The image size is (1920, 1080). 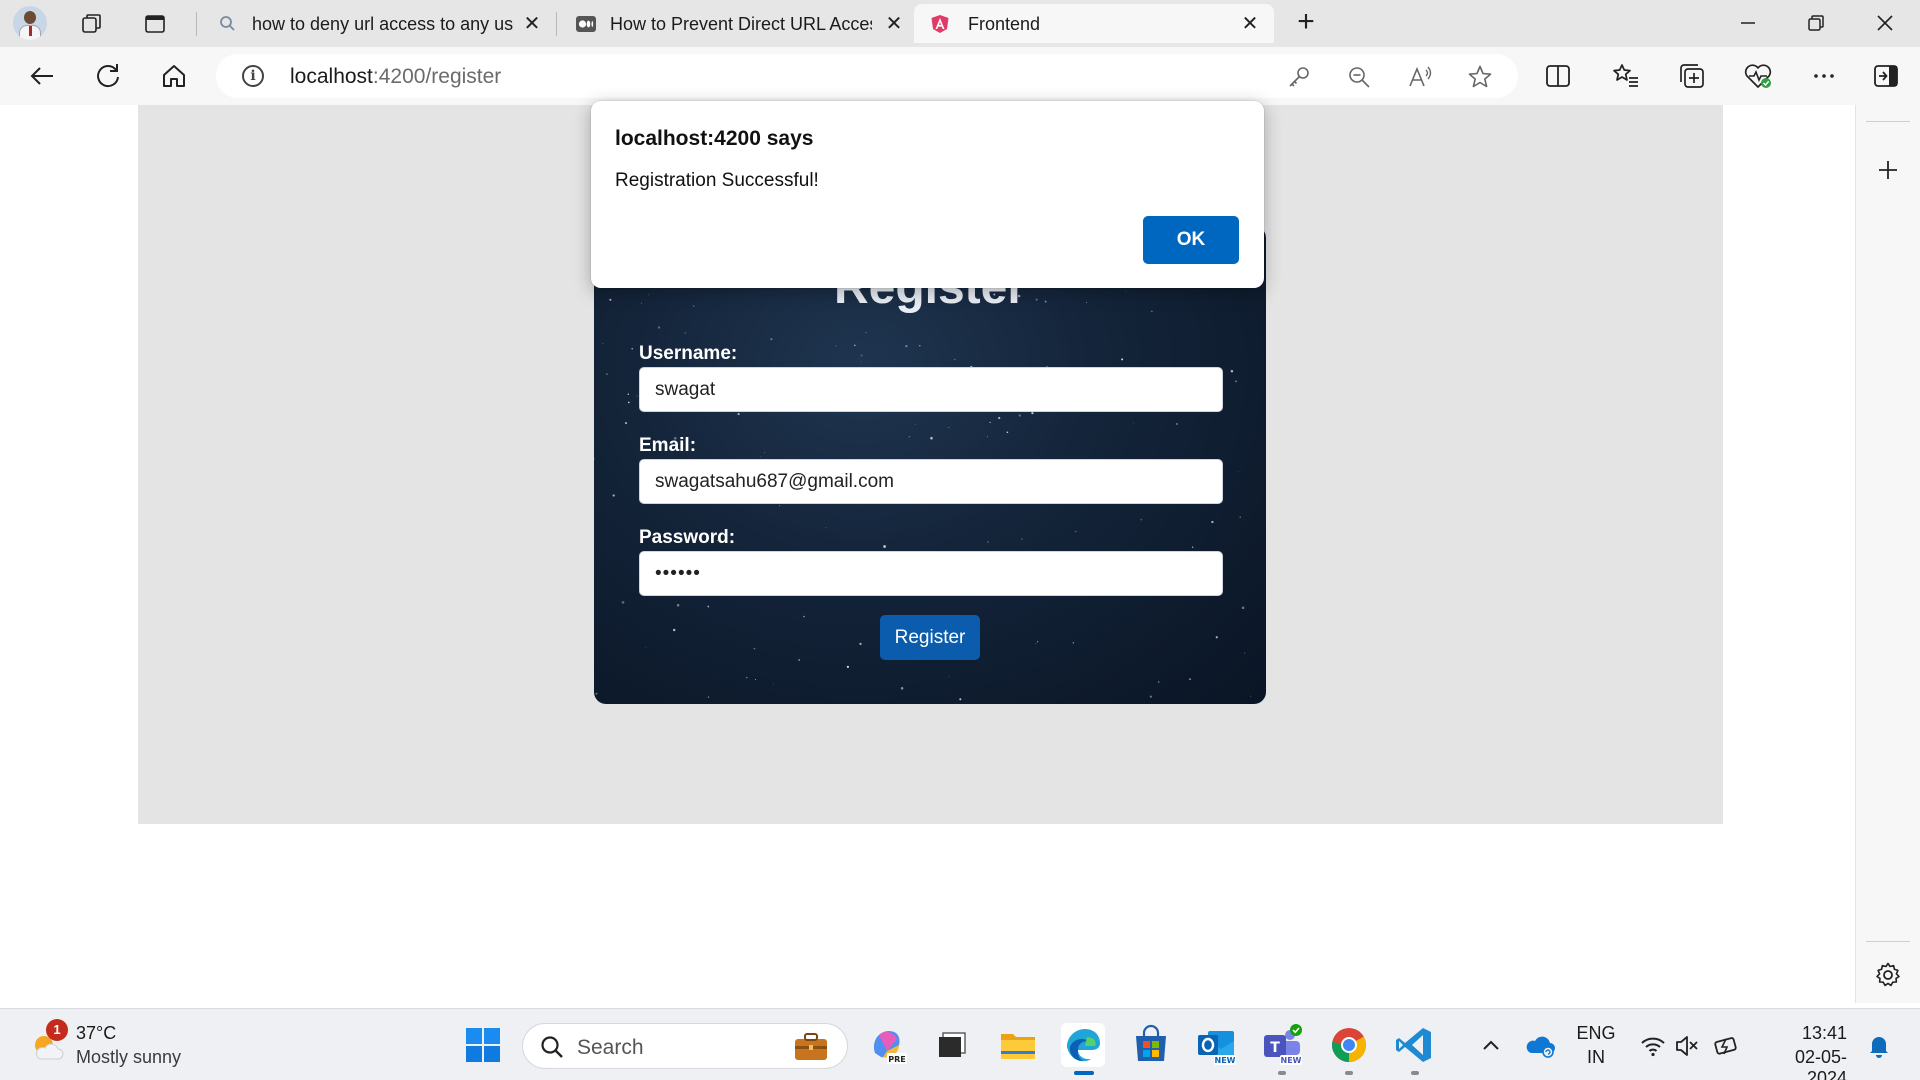 I want to click on password-input: ••••••, so click(x=931, y=573).